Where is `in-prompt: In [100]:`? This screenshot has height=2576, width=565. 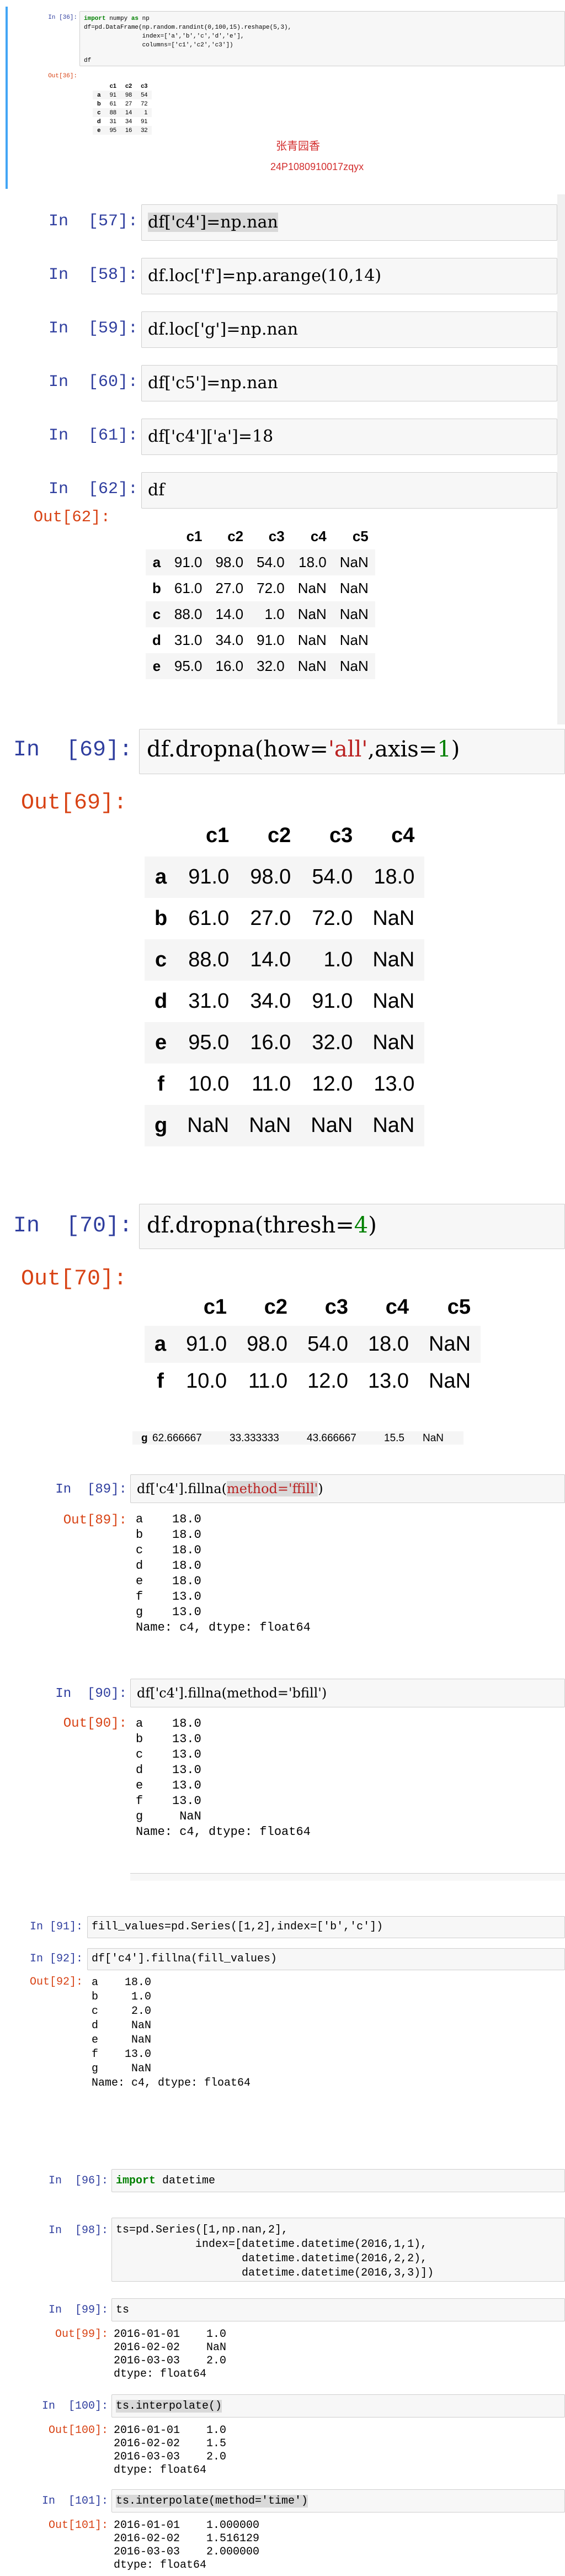 in-prompt: In [100]: is located at coordinates (74, 2407).